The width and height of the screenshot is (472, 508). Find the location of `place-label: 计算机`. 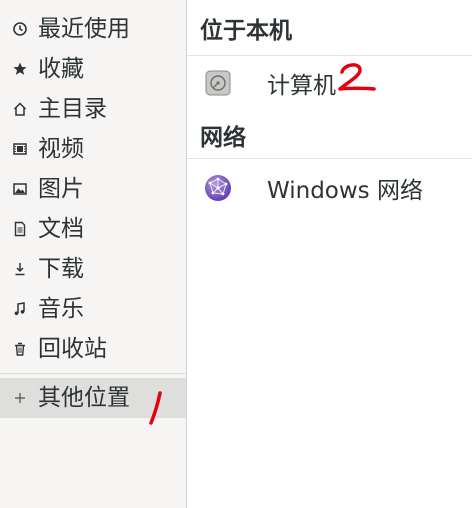

place-label: 计算机 is located at coordinates (301, 85).